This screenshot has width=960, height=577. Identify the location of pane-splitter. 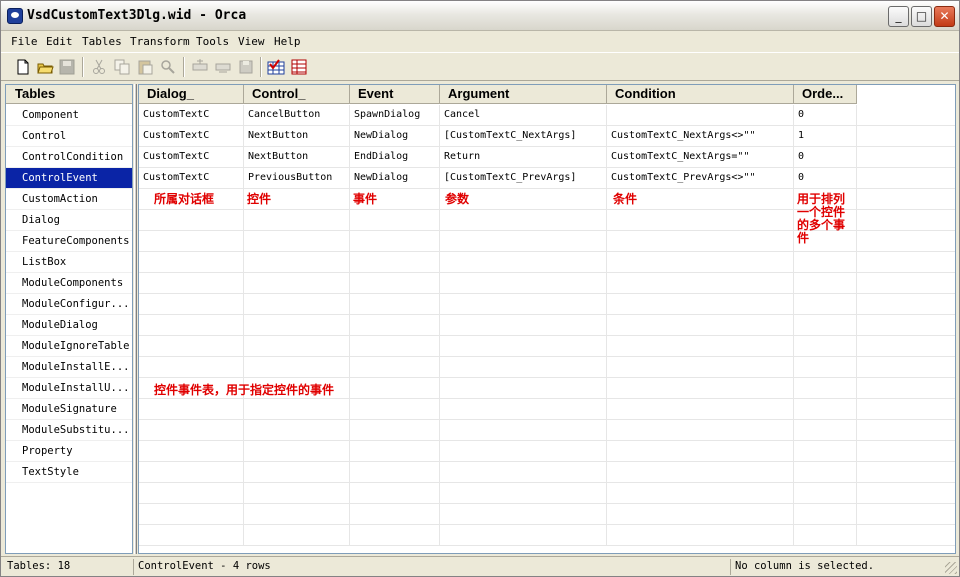
(135, 319).